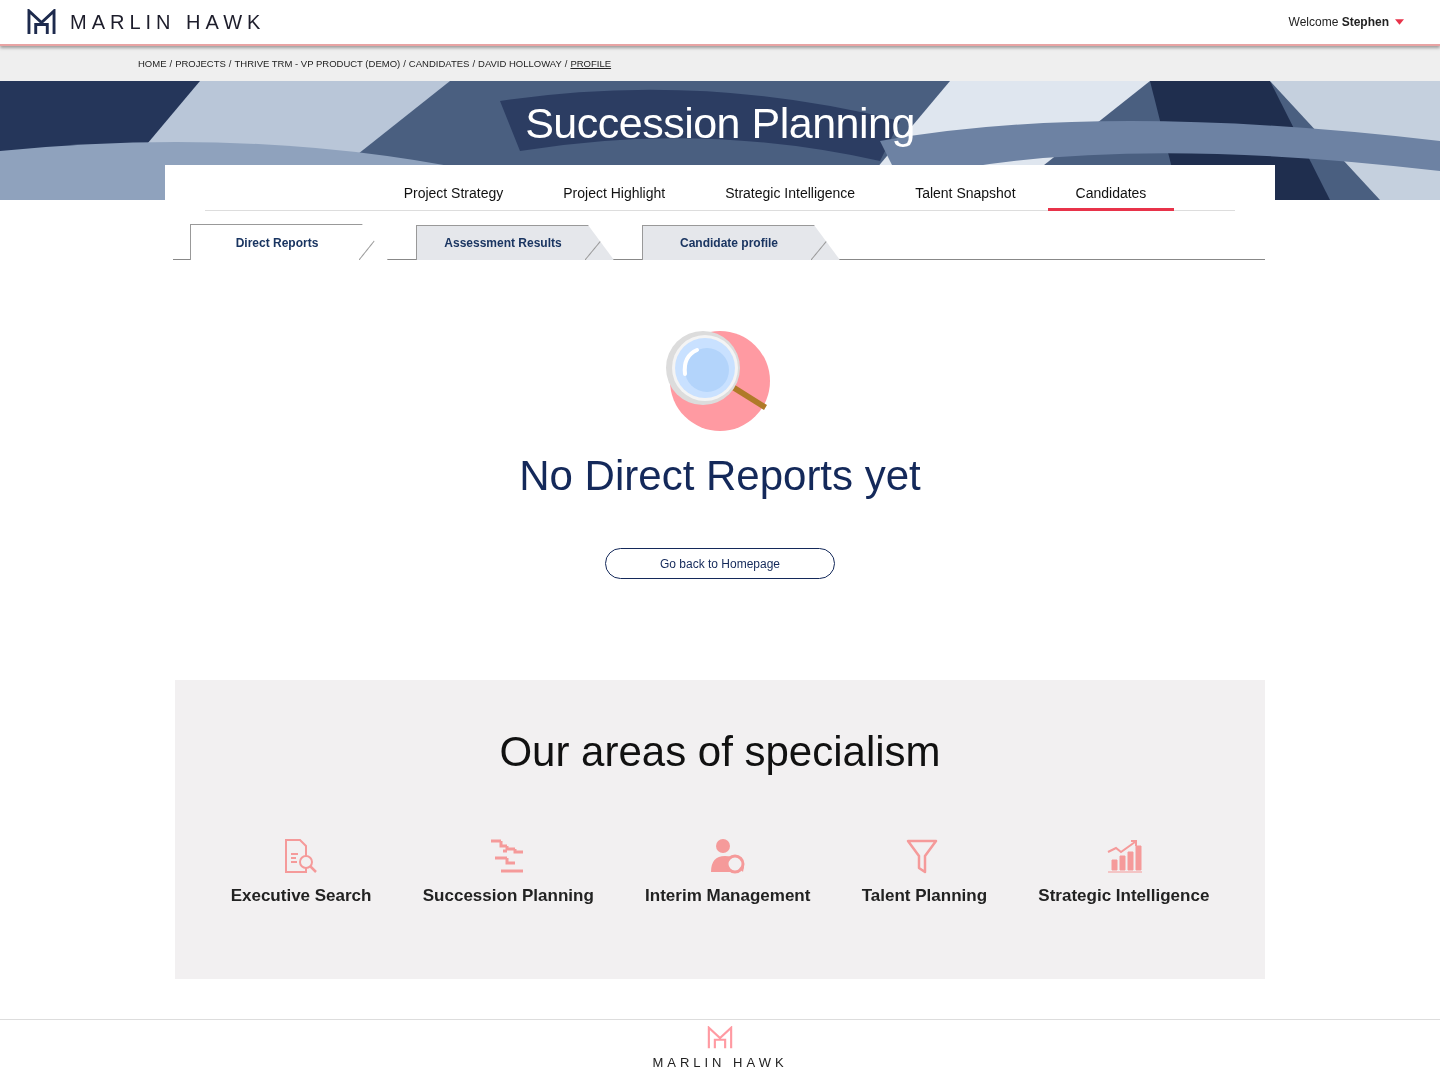  I want to click on welcome-text: Welcome Stephen, so click(1338, 22).